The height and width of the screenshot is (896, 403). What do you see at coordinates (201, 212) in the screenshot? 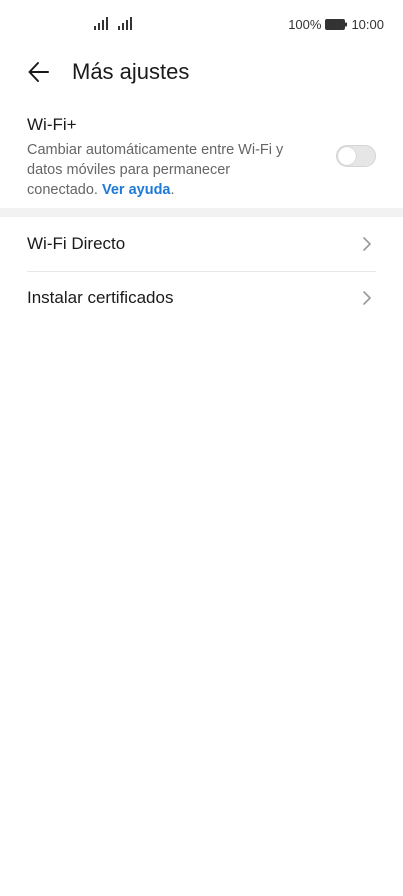
I see `section-divider` at bounding box center [201, 212].